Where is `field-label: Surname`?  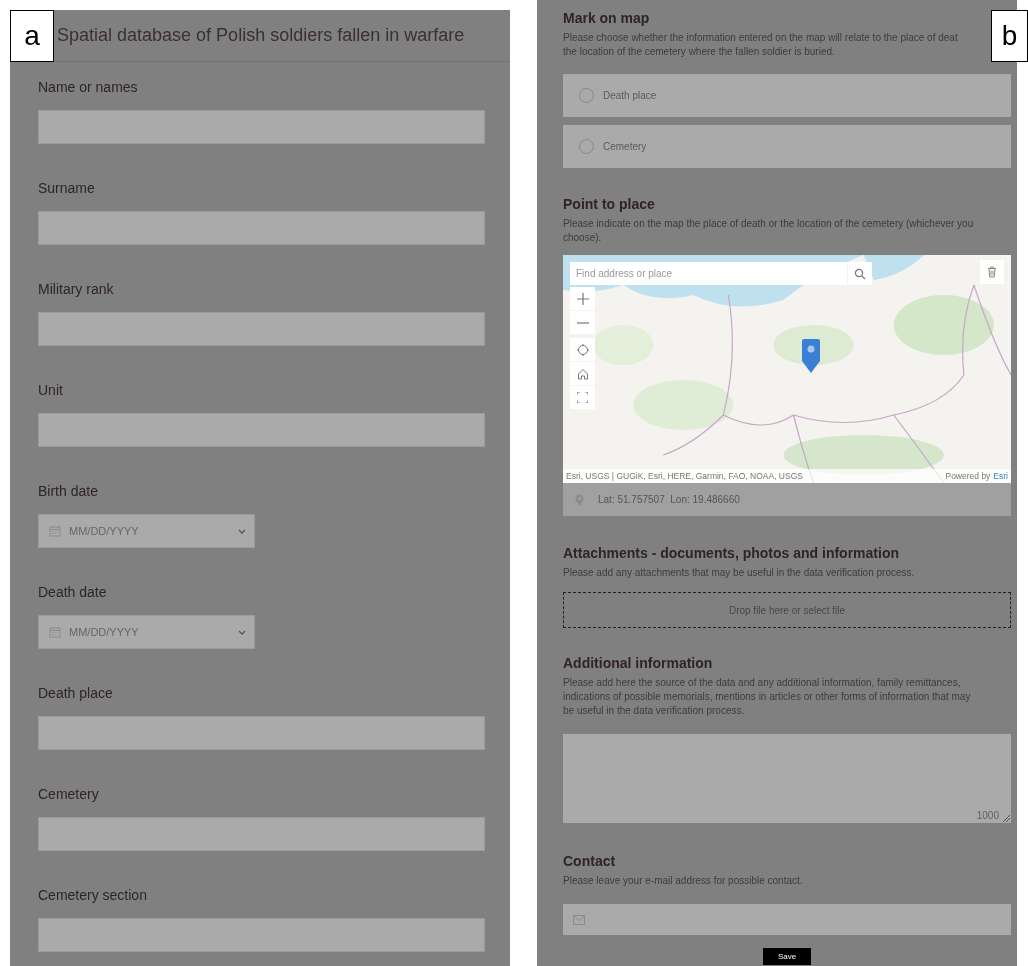 field-label: Surname is located at coordinates (66, 188).